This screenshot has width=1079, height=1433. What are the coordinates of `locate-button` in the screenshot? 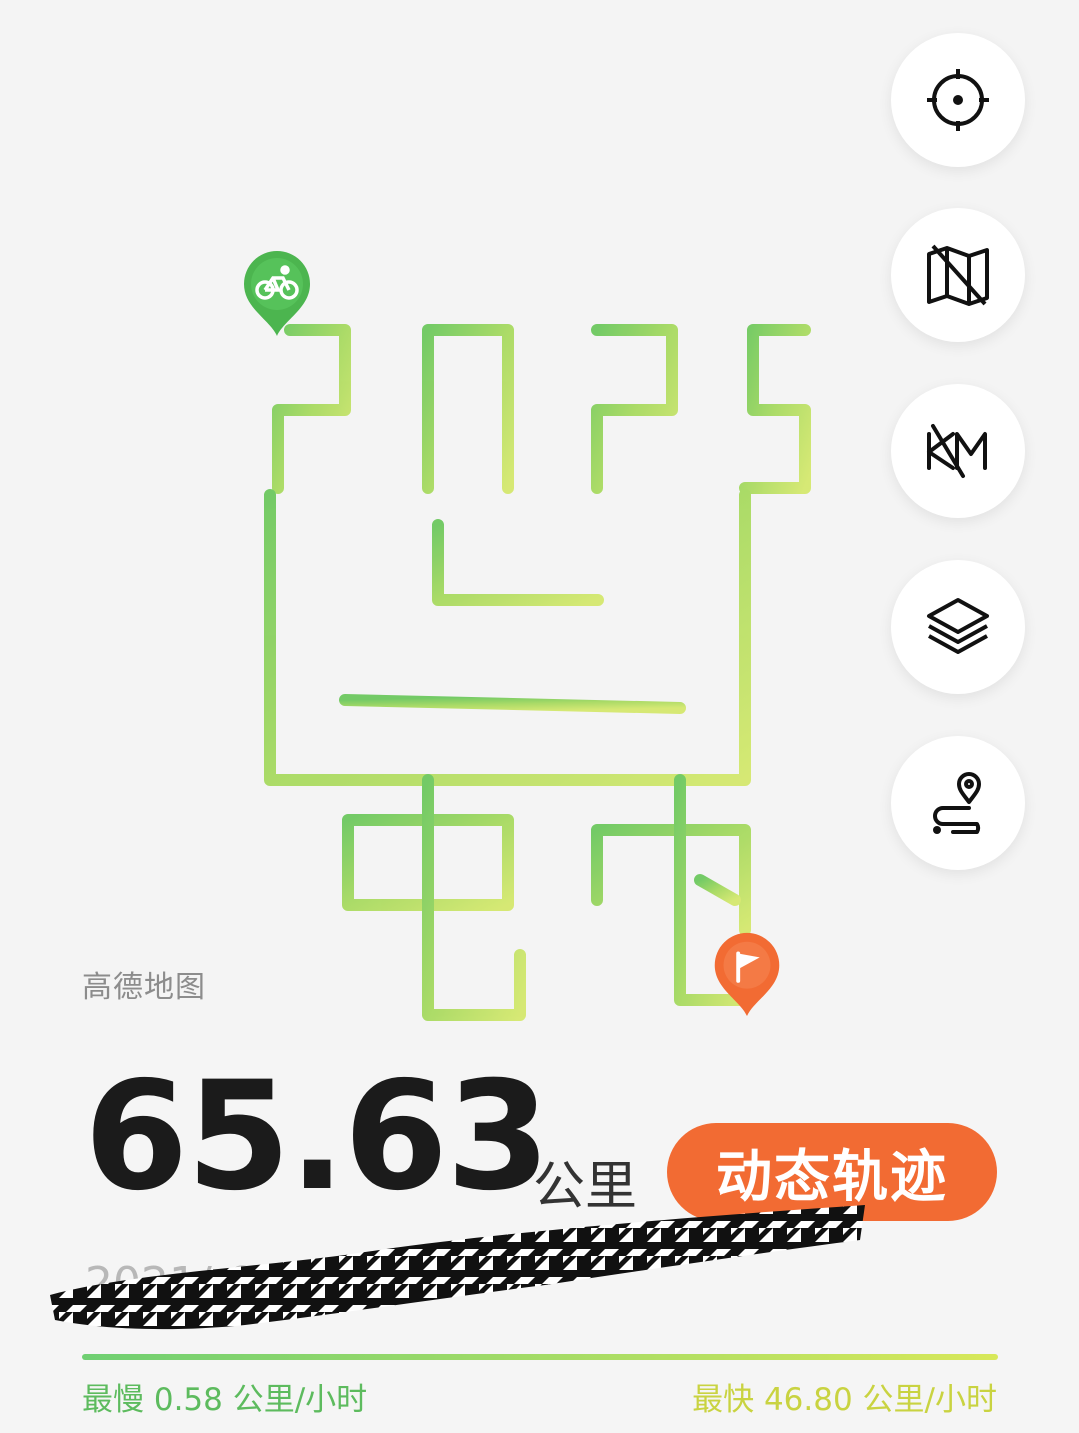 It's located at (958, 100).